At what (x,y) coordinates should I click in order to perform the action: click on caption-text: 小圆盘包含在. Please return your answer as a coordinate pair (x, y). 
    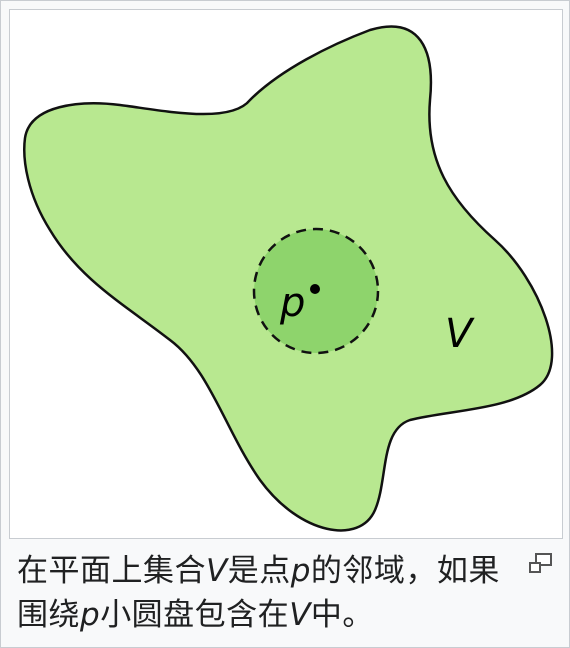
    Looking at the image, I should click on (195, 615).